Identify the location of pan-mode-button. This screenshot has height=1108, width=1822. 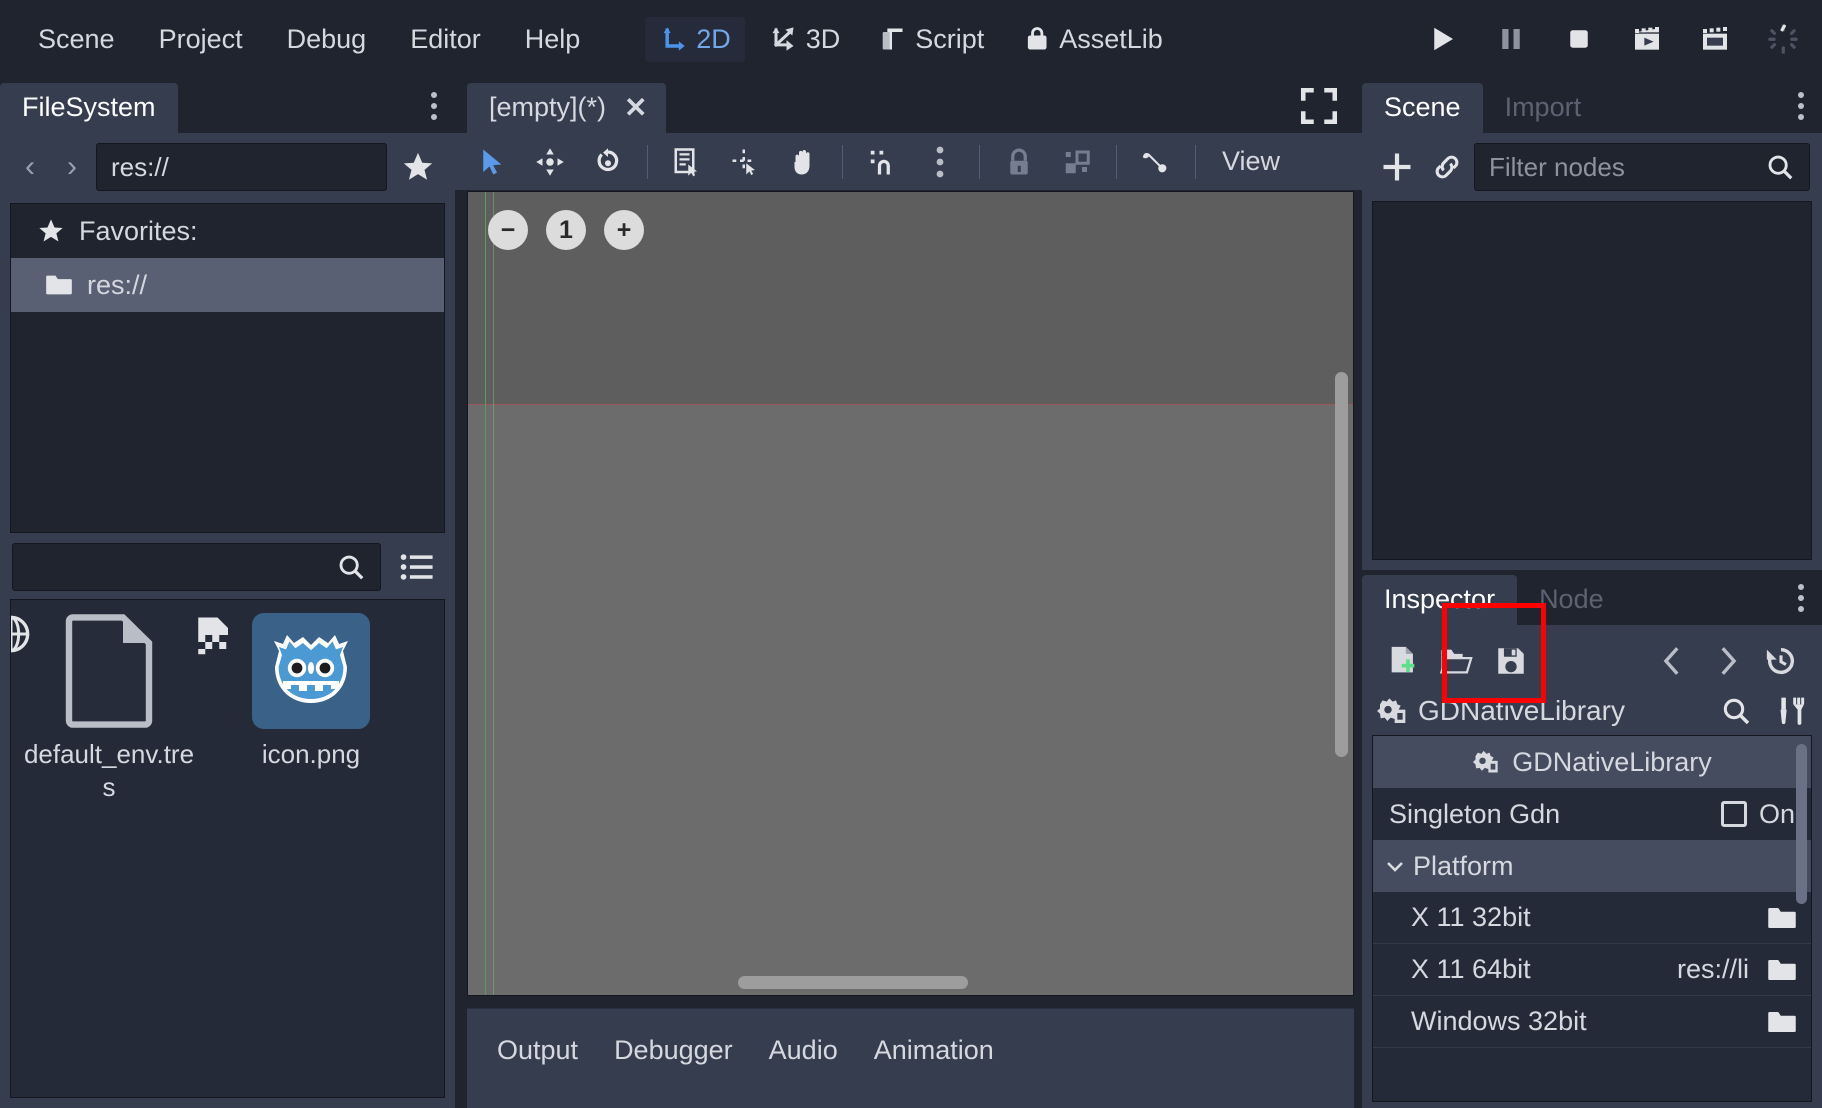
(803, 162).